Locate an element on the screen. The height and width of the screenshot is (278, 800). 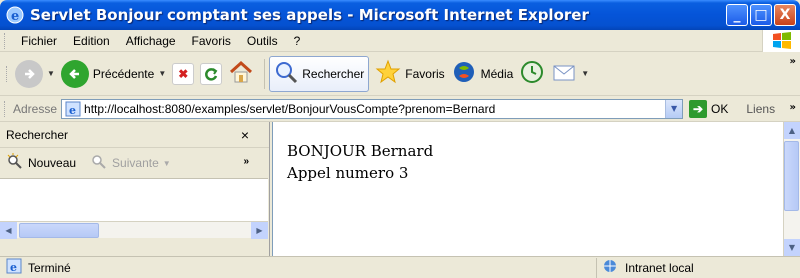
favorites-label: Favoris is located at coordinates (425, 73).